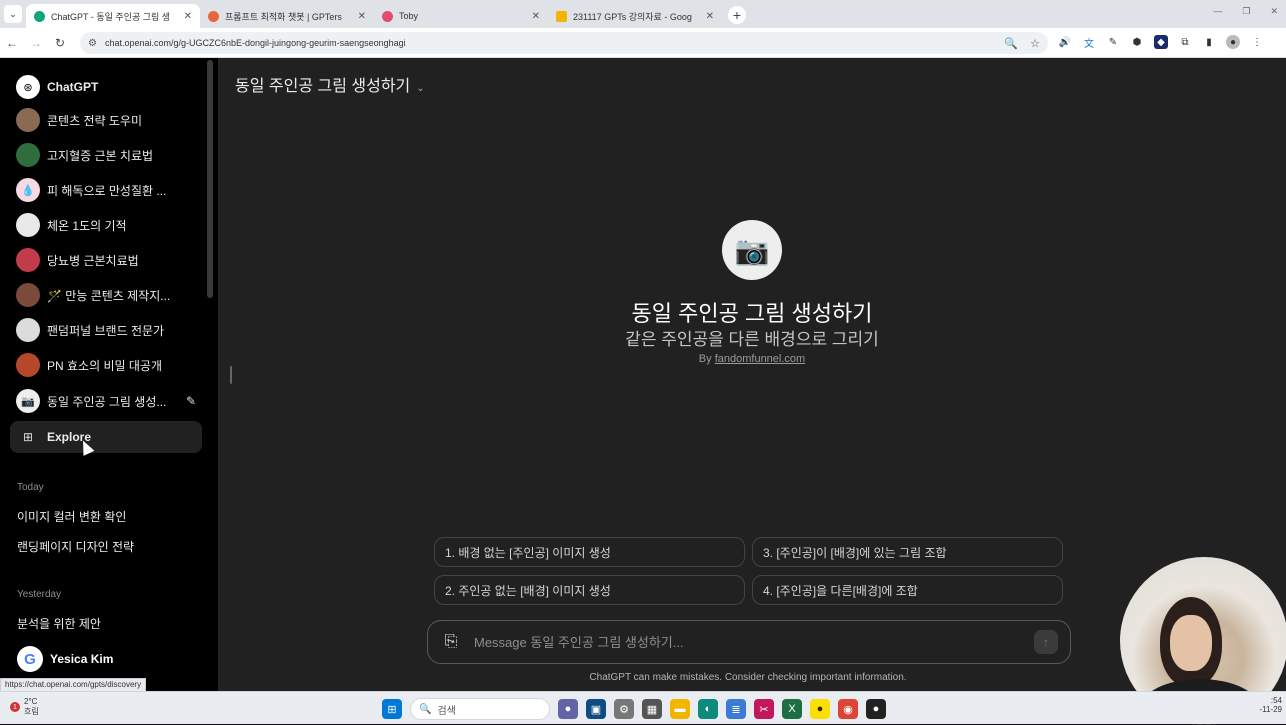  I want to click on sidepanel-icon: ▮, so click(1209, 42).